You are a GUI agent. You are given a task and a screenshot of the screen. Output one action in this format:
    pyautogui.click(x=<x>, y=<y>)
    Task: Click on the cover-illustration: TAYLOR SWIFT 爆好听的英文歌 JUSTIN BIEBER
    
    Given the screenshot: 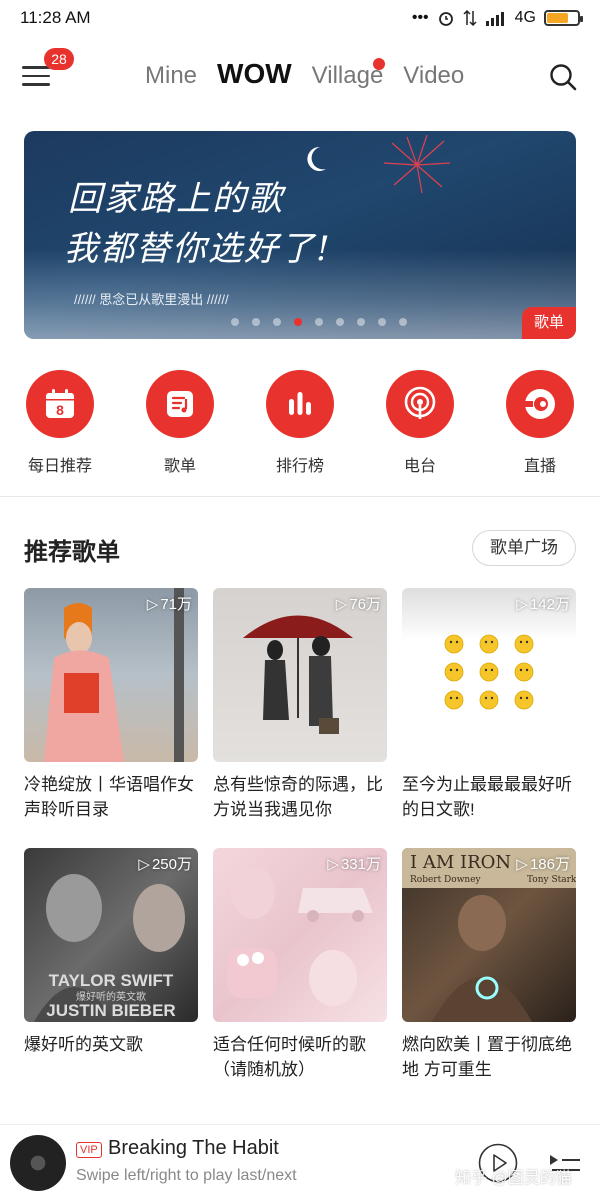 What is the action you would take?
    pyautogui.click(x=109, y=948)
    